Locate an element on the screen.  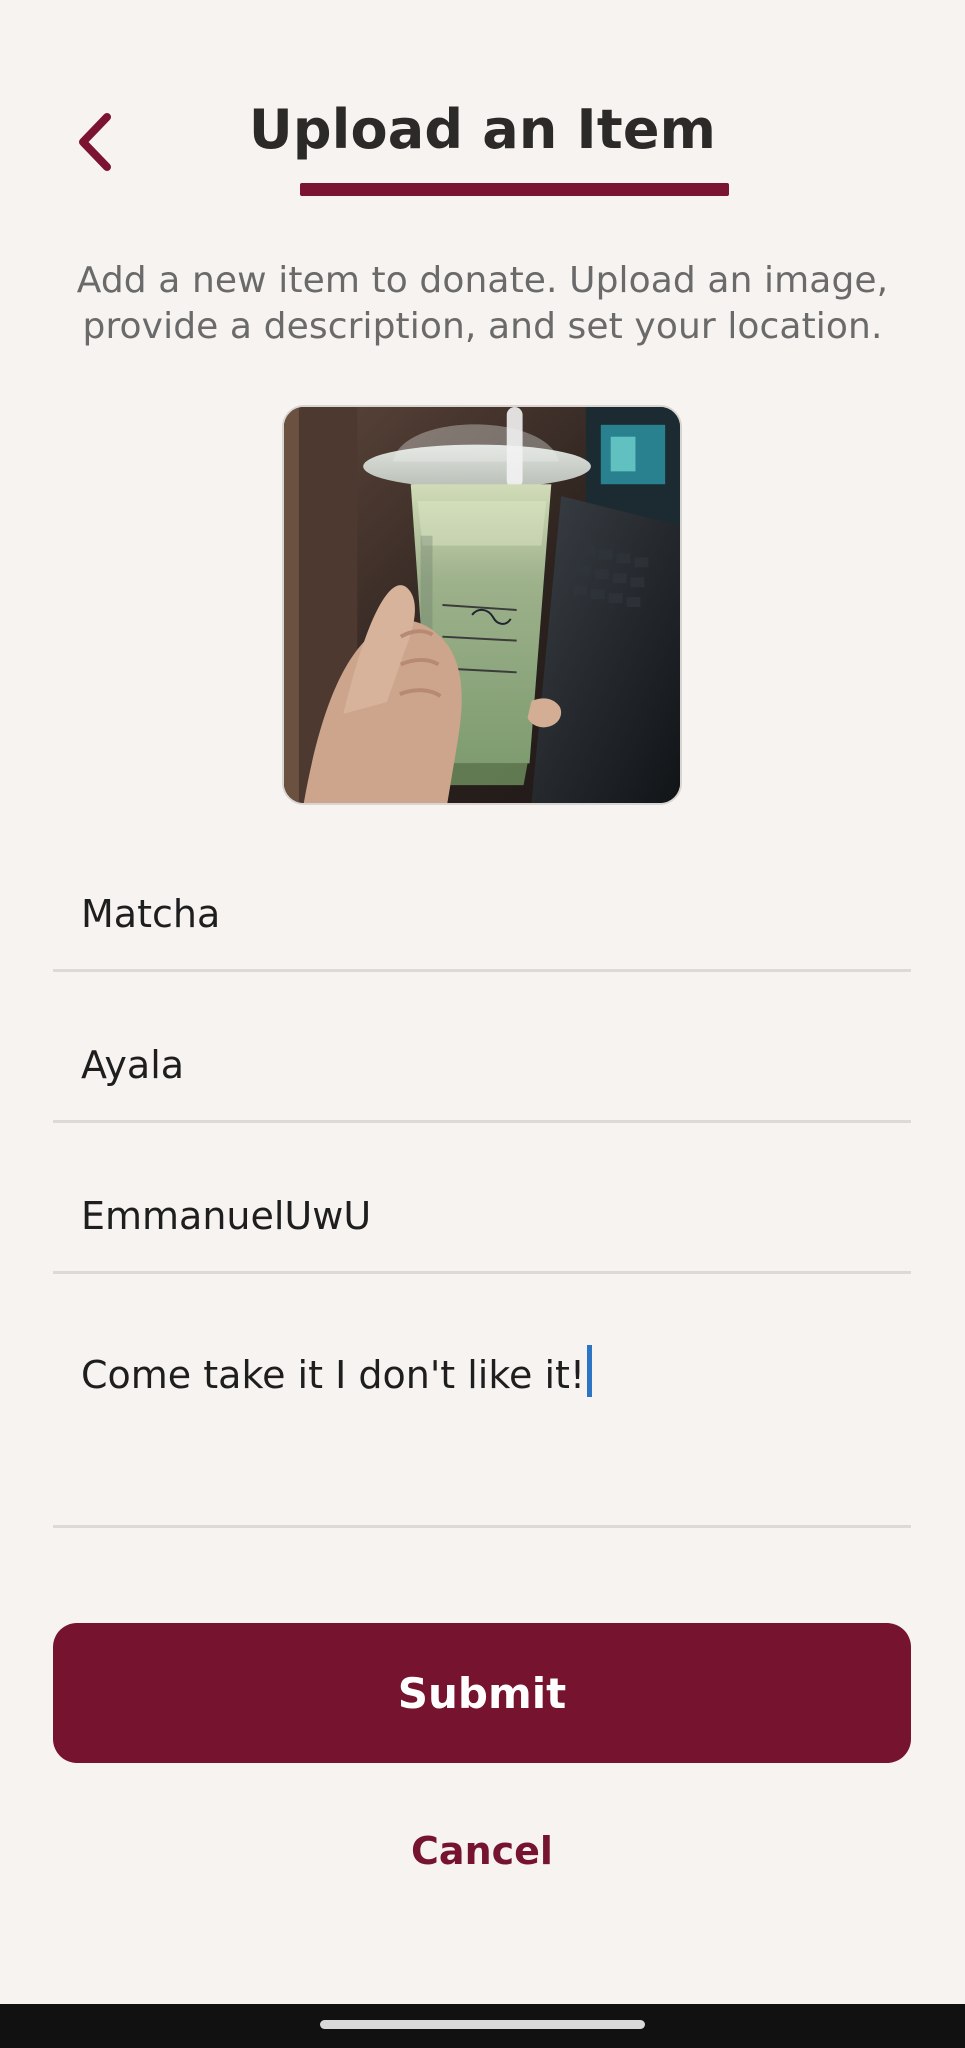
system-navigation-bar is located at coordinates (482, 2026).